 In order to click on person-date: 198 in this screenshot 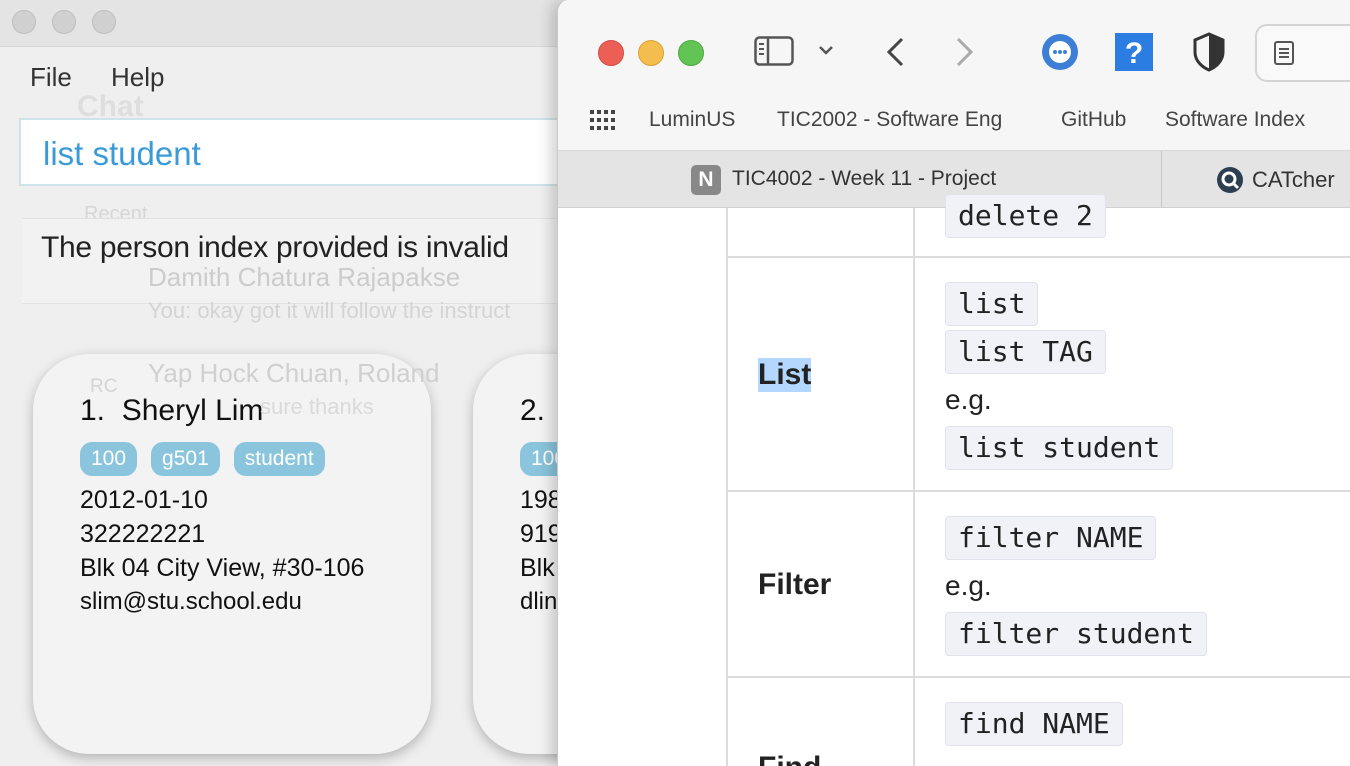, I will do `click(541, 500)`.